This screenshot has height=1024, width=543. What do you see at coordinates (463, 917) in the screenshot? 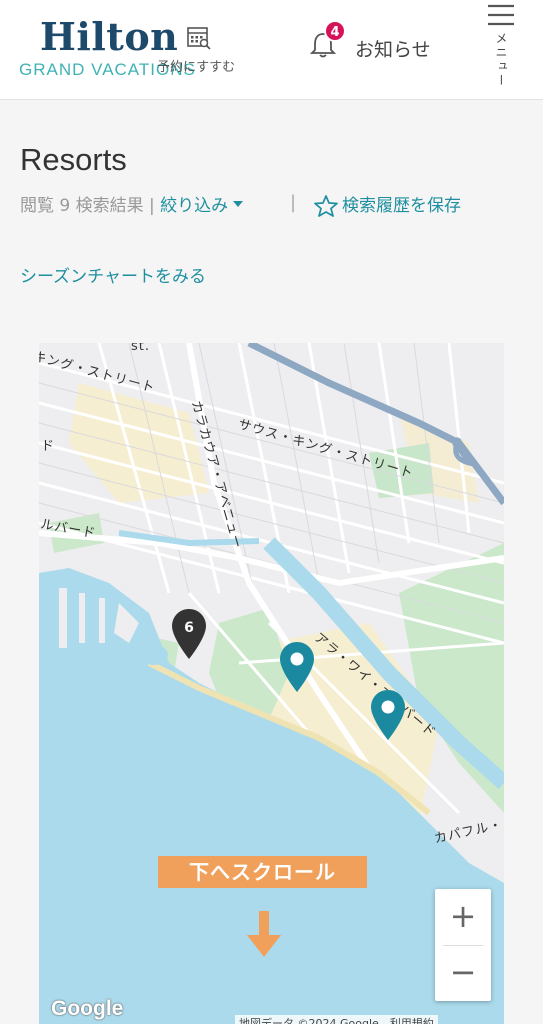
I see `zoom-in-button: +` at bounding box center [463, 917].